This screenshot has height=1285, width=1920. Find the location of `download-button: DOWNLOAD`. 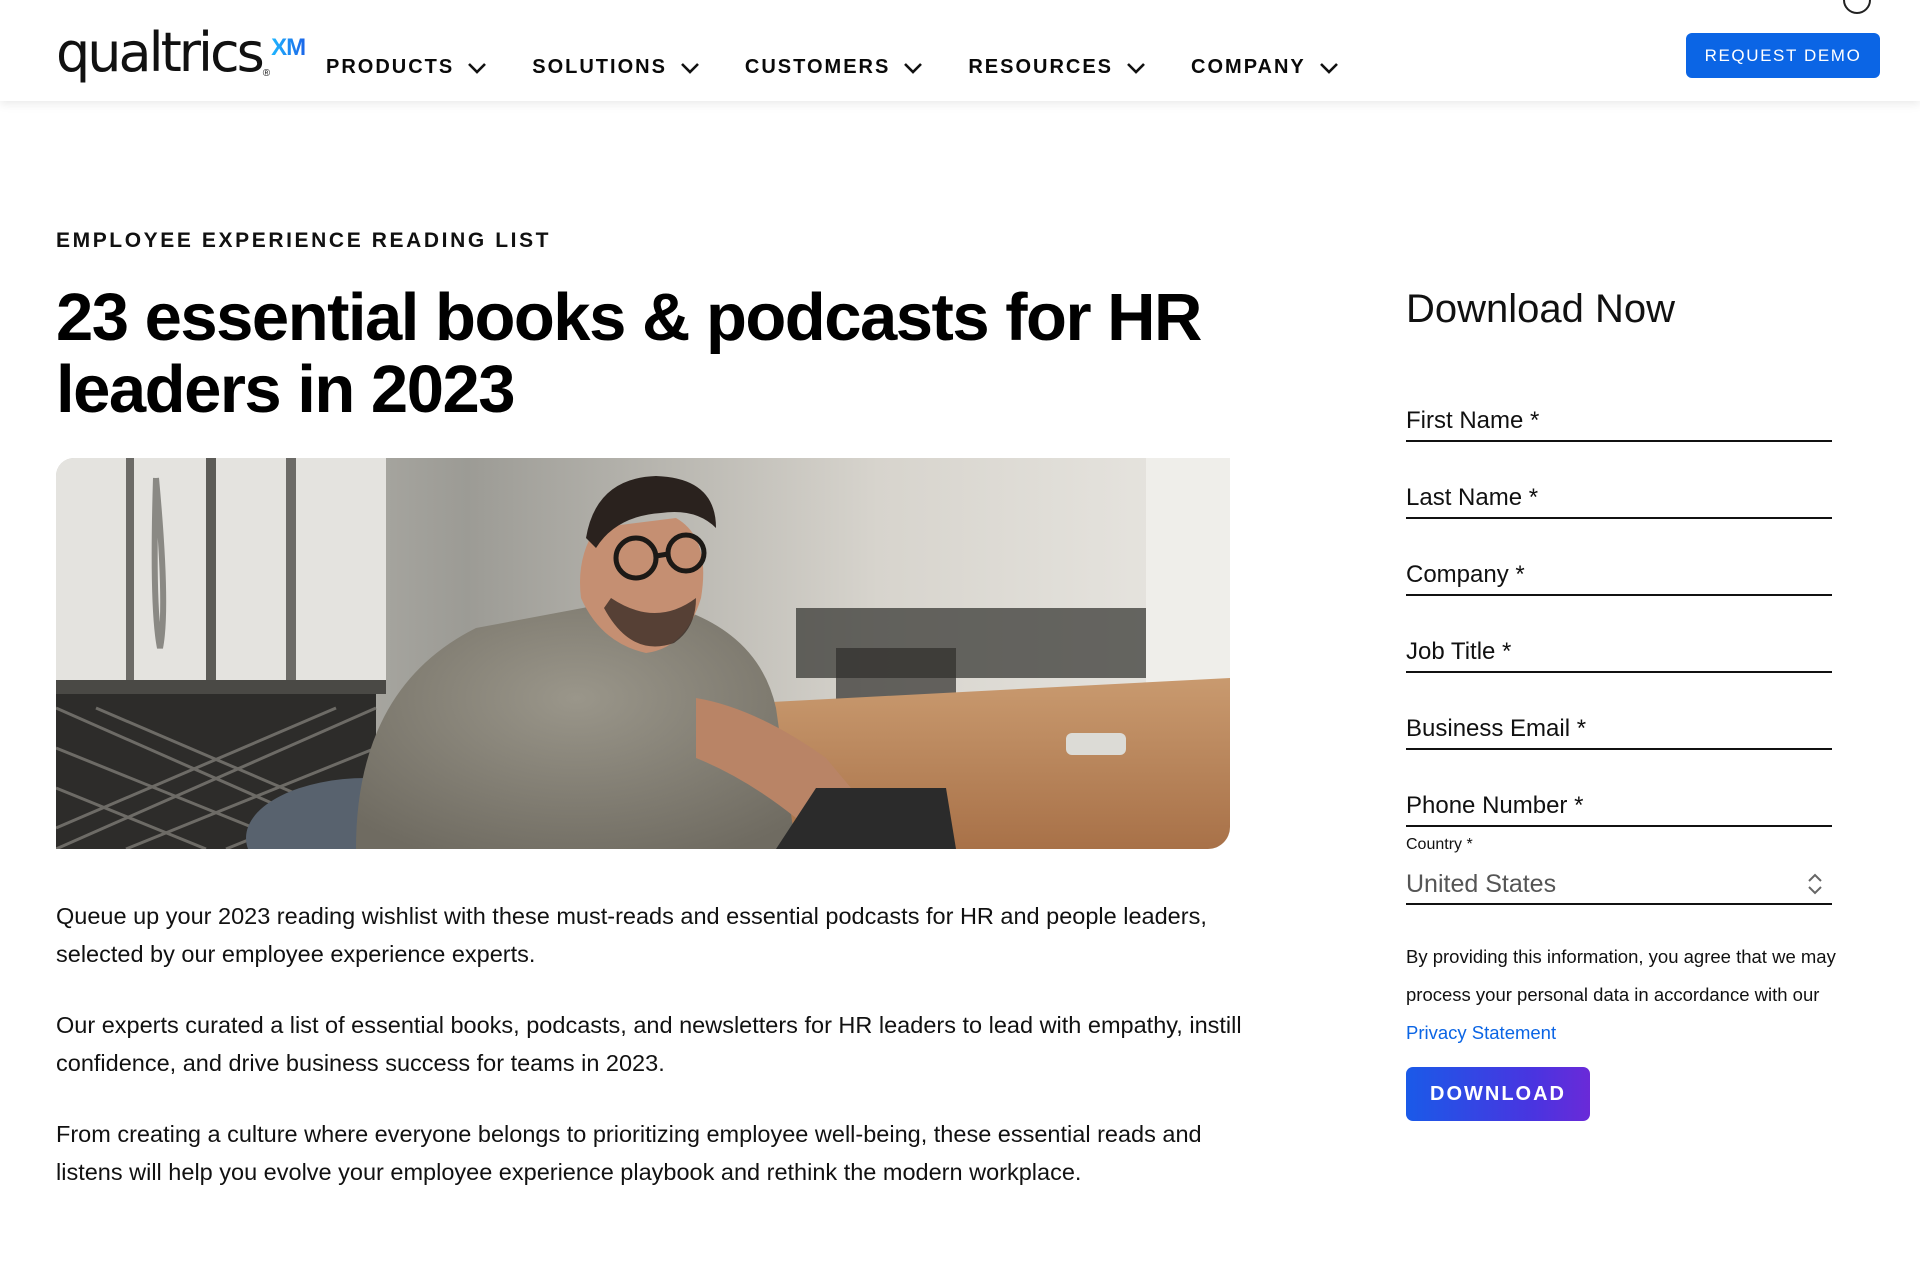

download-button: DOWNLOAD is located at coordinates (1498, 1094).